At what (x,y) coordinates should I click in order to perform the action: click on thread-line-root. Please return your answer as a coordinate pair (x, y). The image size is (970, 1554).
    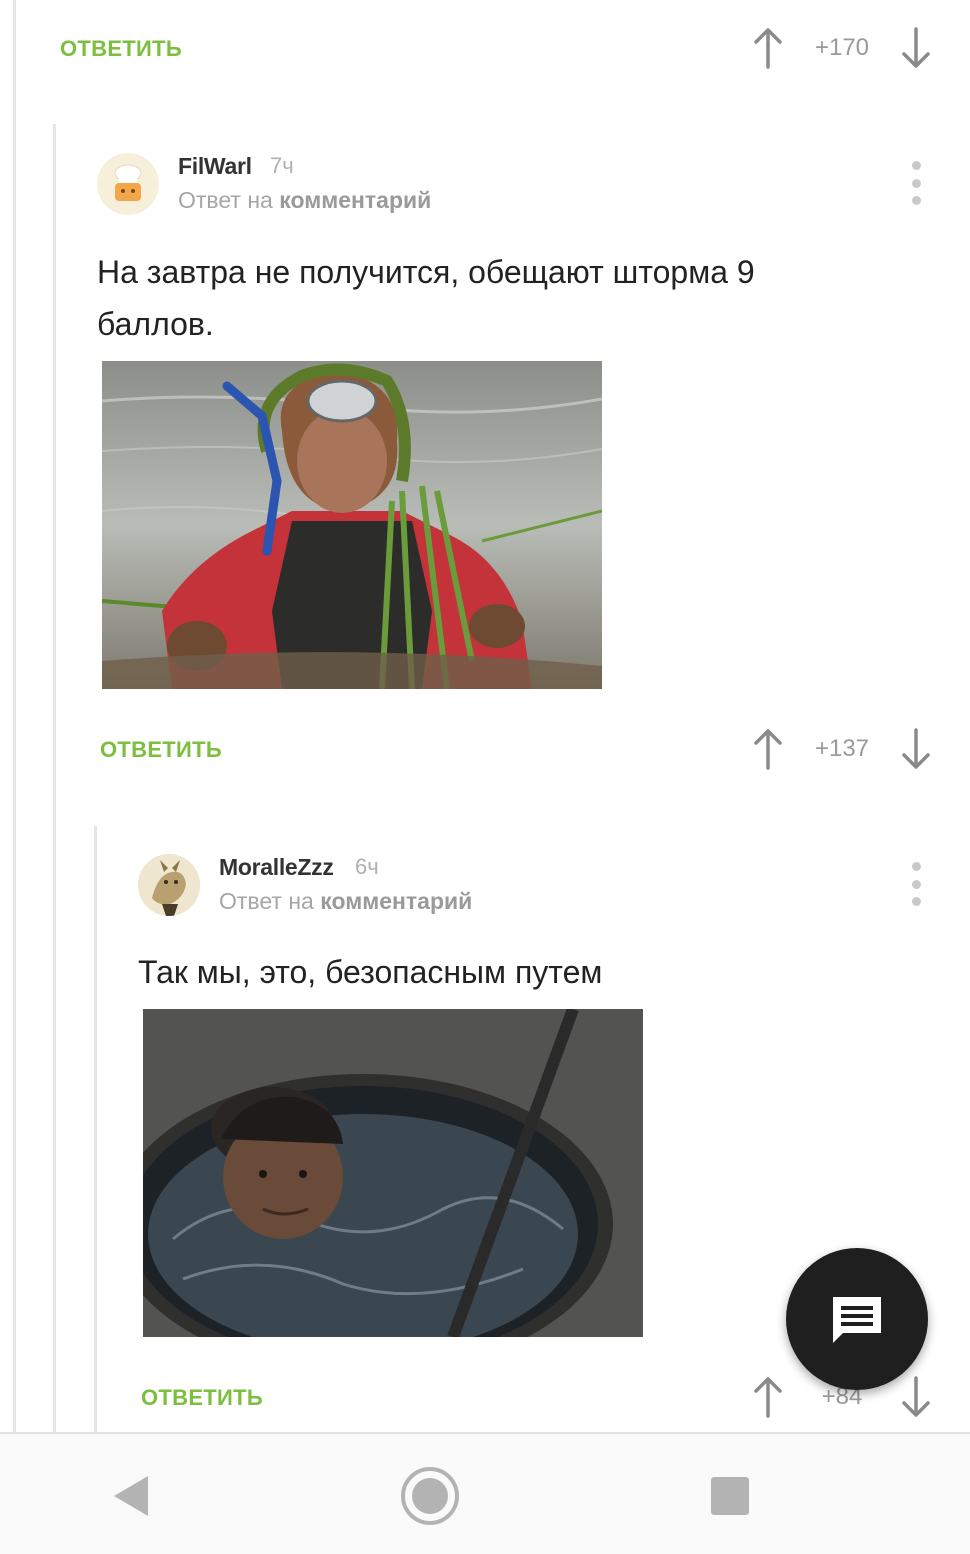
    Looking at the image, I should click on (14, 716).